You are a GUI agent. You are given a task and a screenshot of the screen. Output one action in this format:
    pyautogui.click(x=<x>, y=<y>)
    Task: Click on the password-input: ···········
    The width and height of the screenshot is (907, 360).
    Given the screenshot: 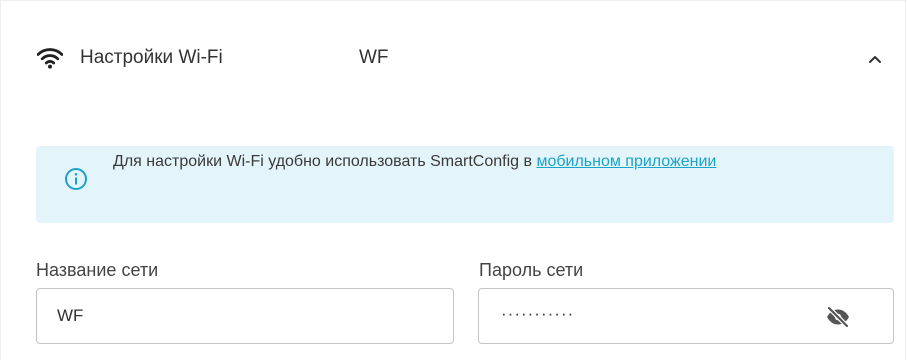 What is the action you would take?
    pyautogui.click(x=686, y=316)
    